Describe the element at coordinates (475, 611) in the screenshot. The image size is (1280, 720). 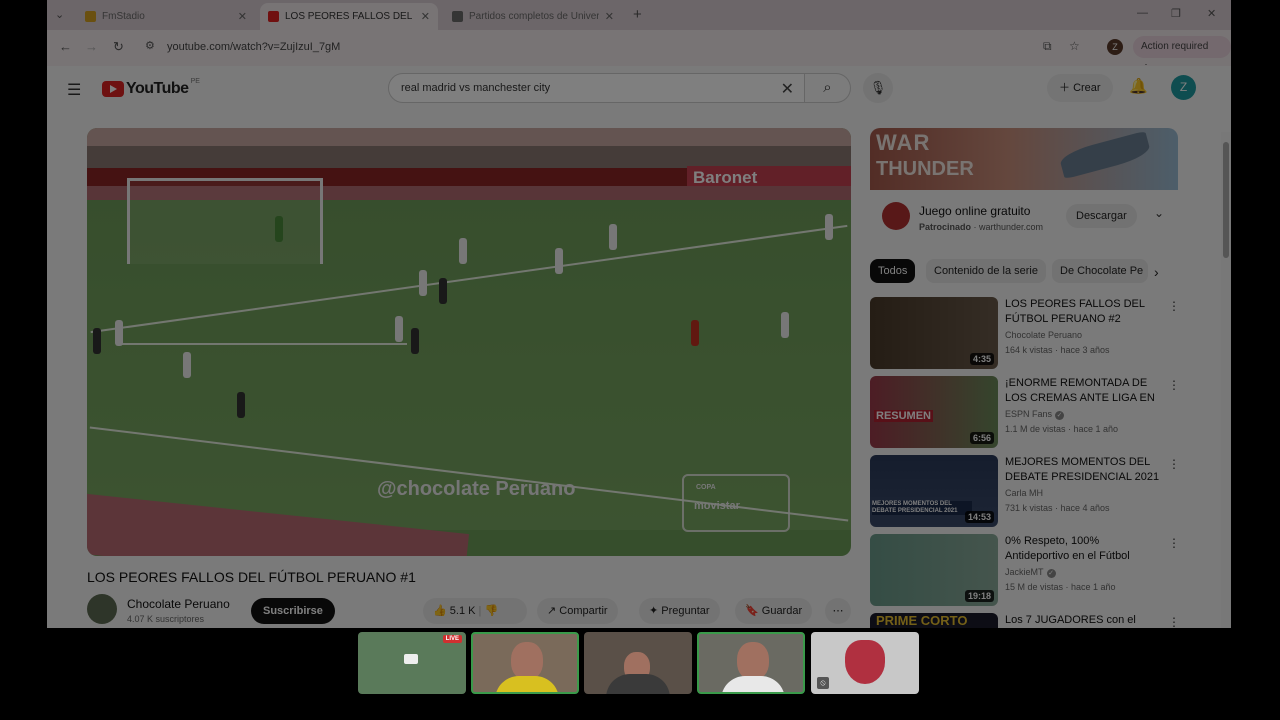
I see `like-button: 👍 5.1 K | 👎` at that location.